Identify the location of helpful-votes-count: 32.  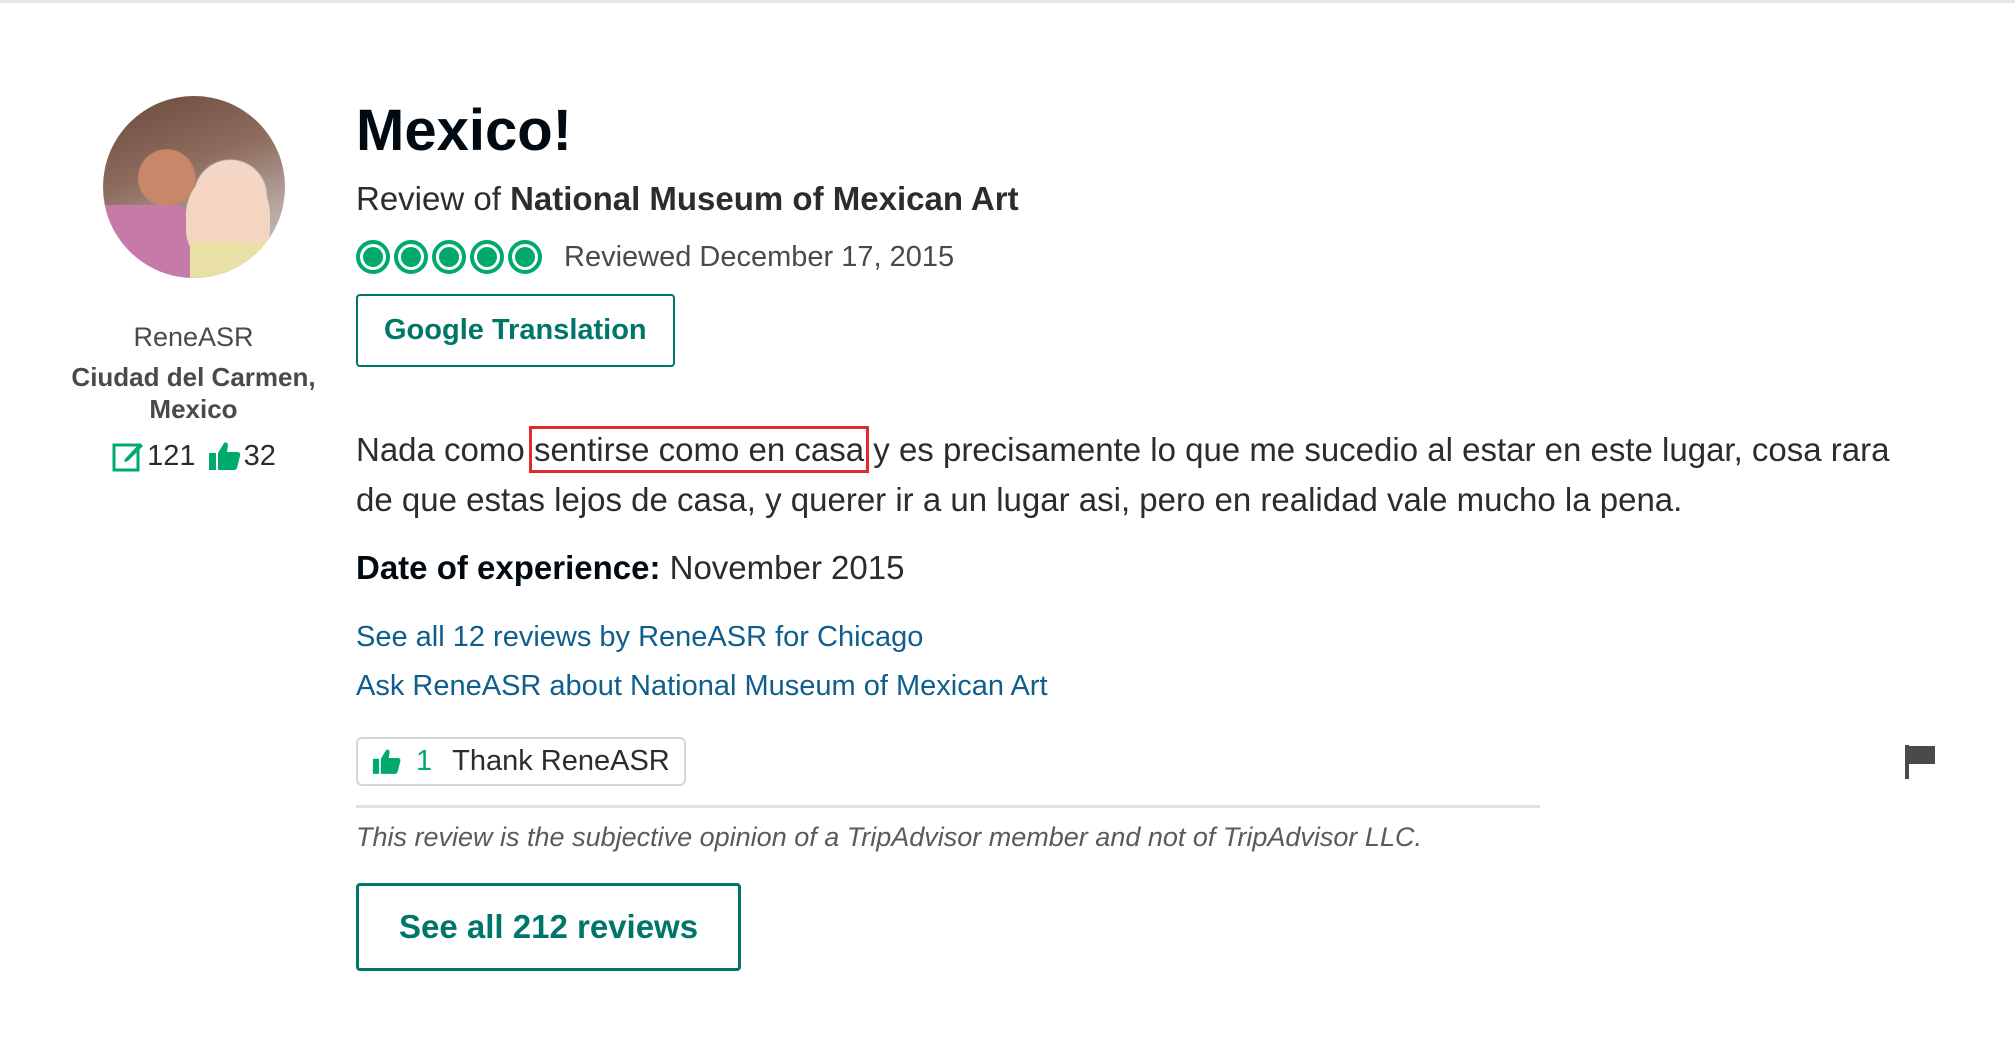
(259, 455).